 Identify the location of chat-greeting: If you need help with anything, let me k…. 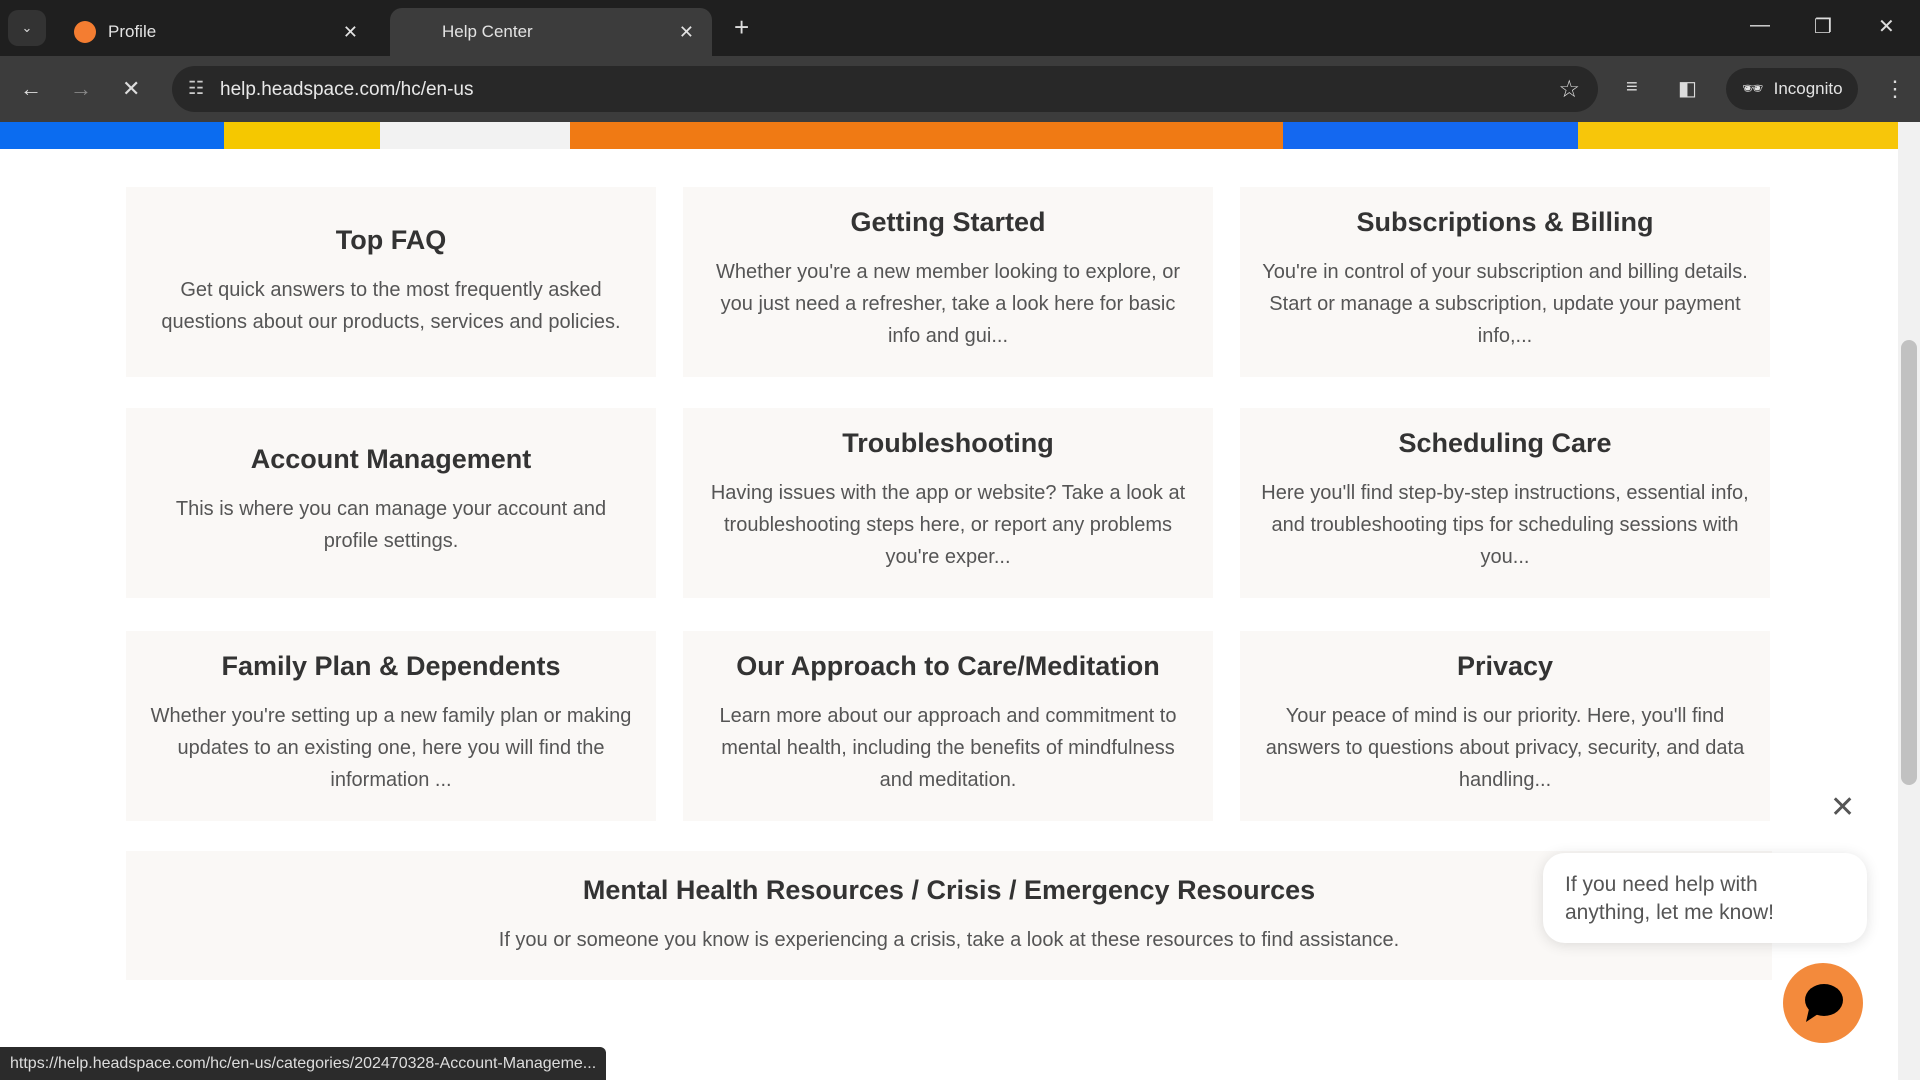
(1705, 898).